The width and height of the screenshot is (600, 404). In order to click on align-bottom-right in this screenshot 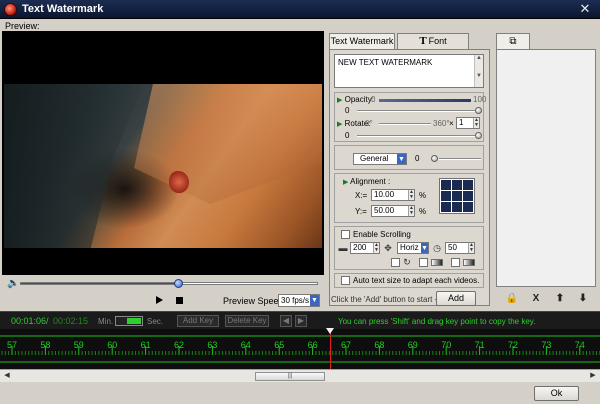, I will do `click(468, 207)`.